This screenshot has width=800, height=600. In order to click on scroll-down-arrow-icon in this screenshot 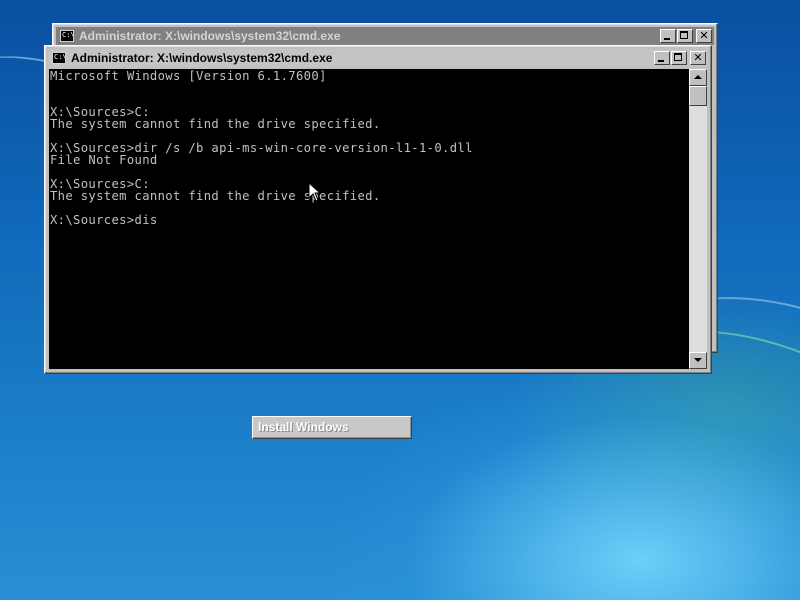, I will do `click(698, 360)`.